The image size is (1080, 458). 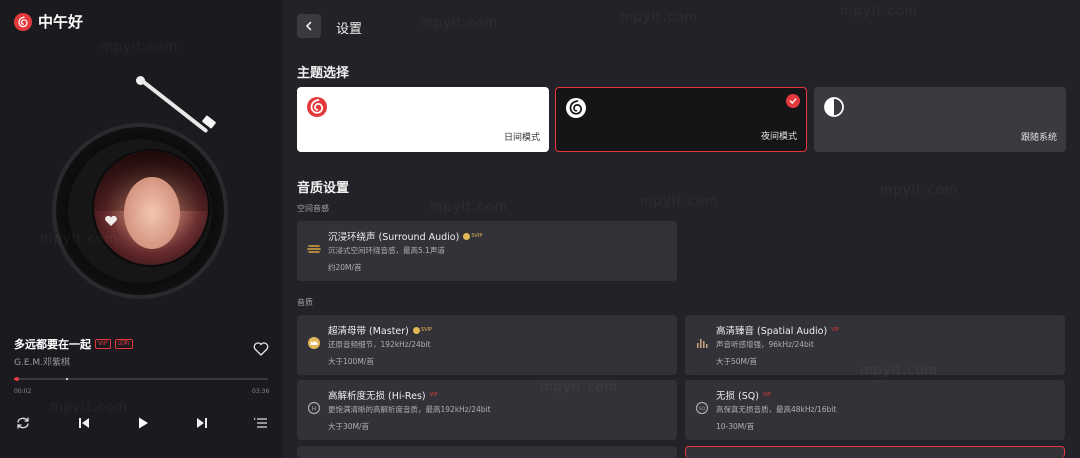 What do you see at coordinates (940, 119) in the screenshot?
I see `theme-system-option: 跟随系统` at bounding box center [940, 119].